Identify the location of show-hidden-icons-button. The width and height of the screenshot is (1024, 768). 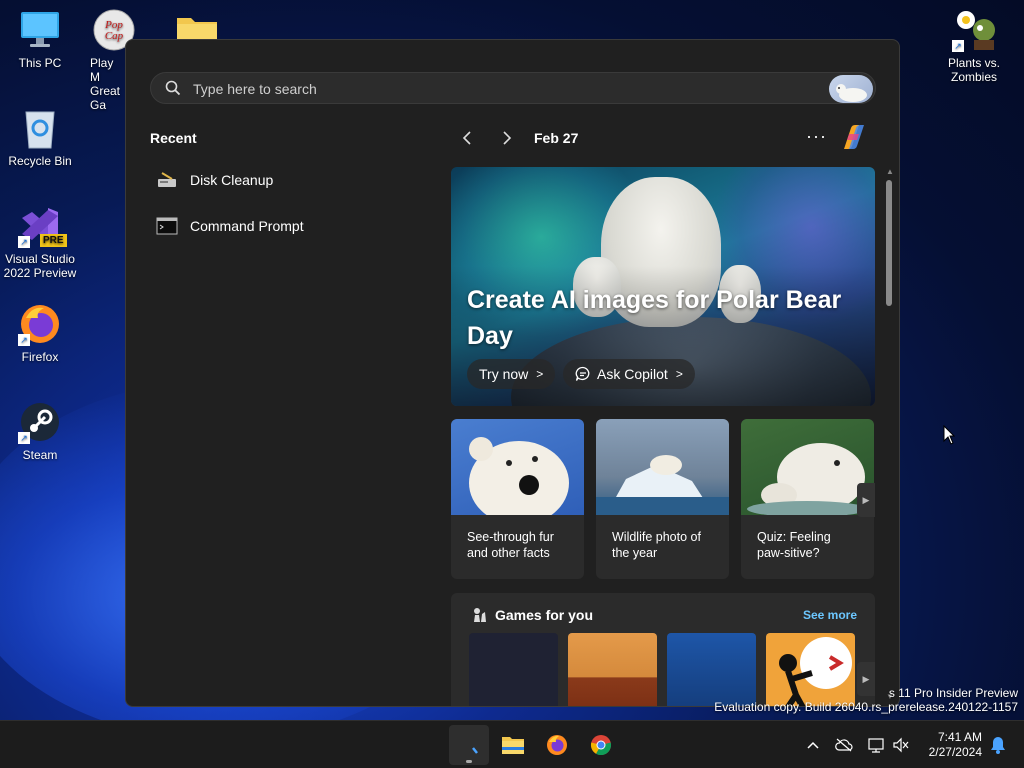
(813, 745).